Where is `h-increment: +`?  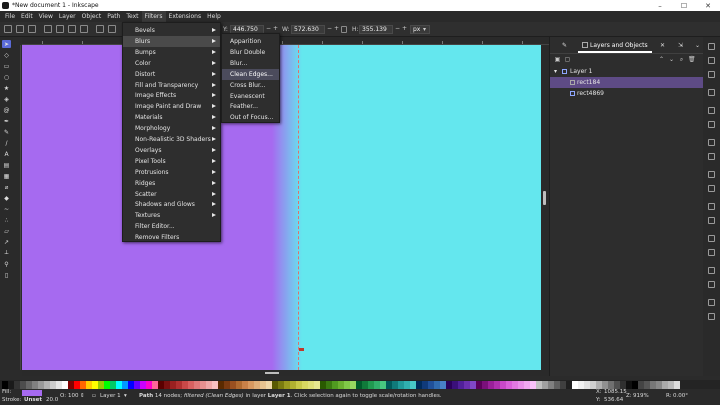 h-increment: + is located at coordinates (404, 28).